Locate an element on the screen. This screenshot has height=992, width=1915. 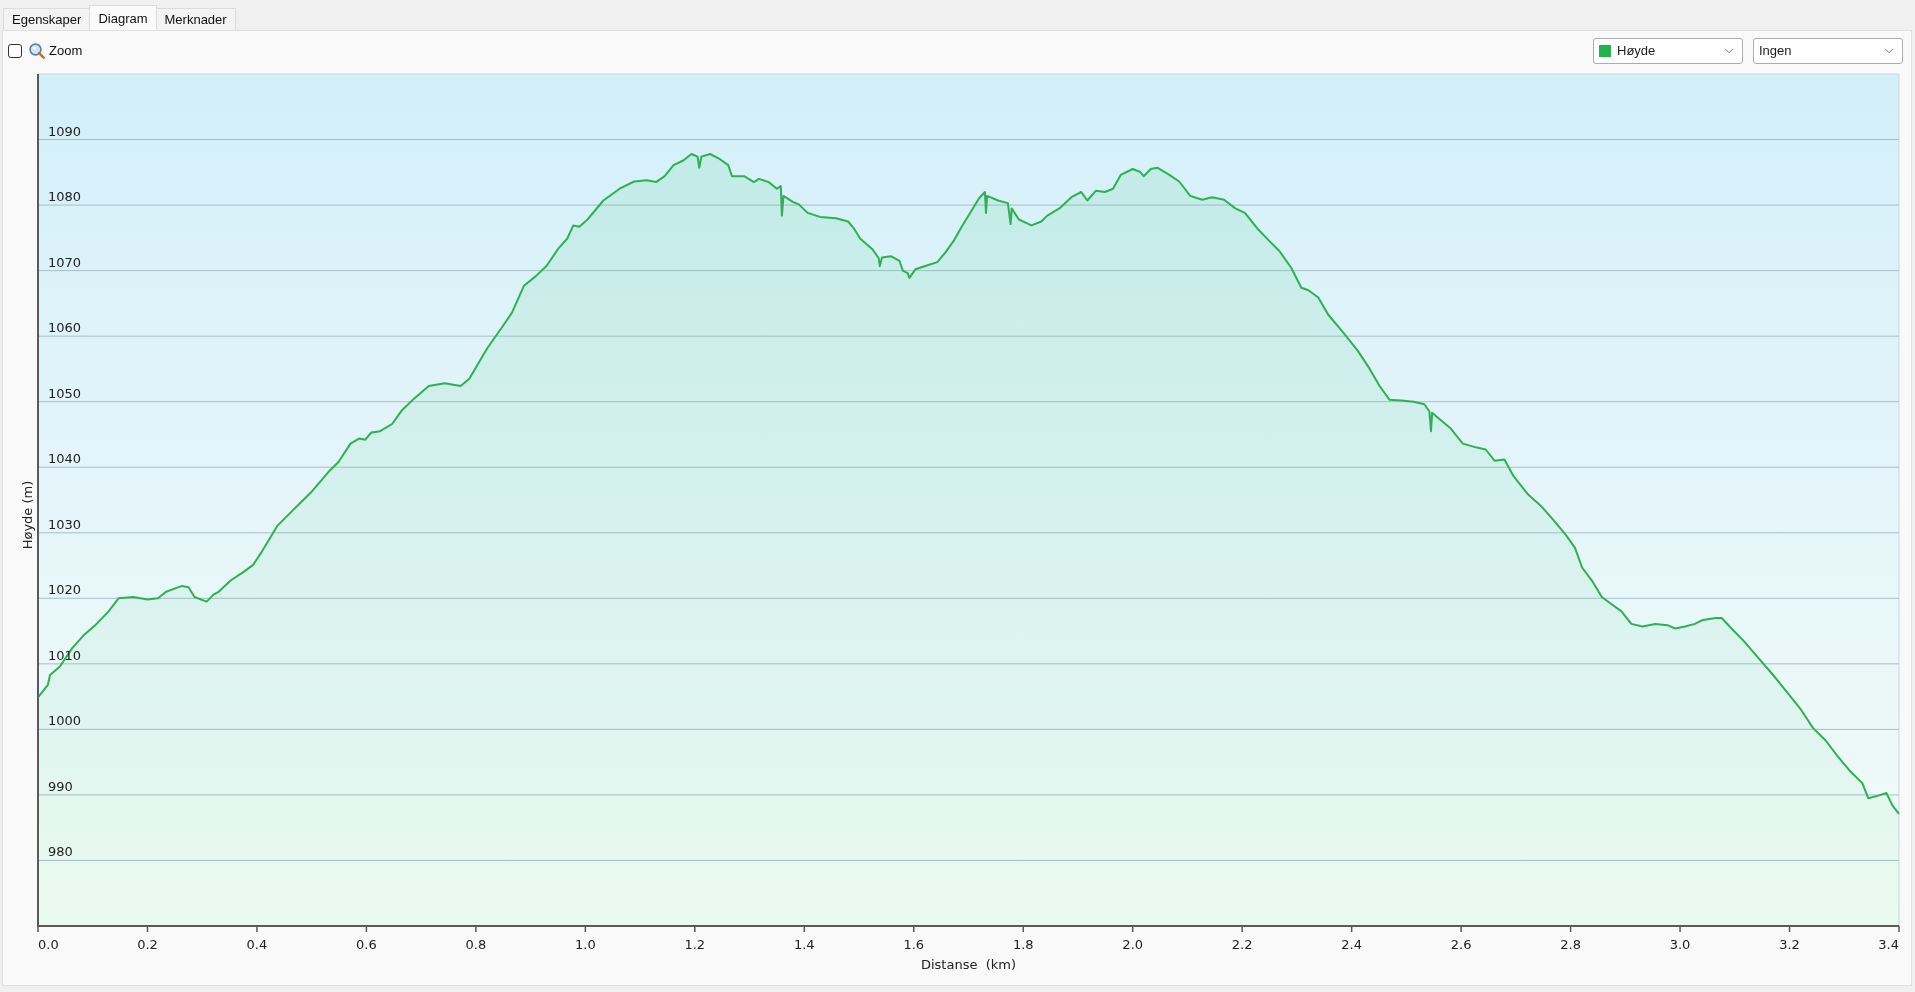
x-tick-label: 2.0 is located at coordinates (1133, 944).